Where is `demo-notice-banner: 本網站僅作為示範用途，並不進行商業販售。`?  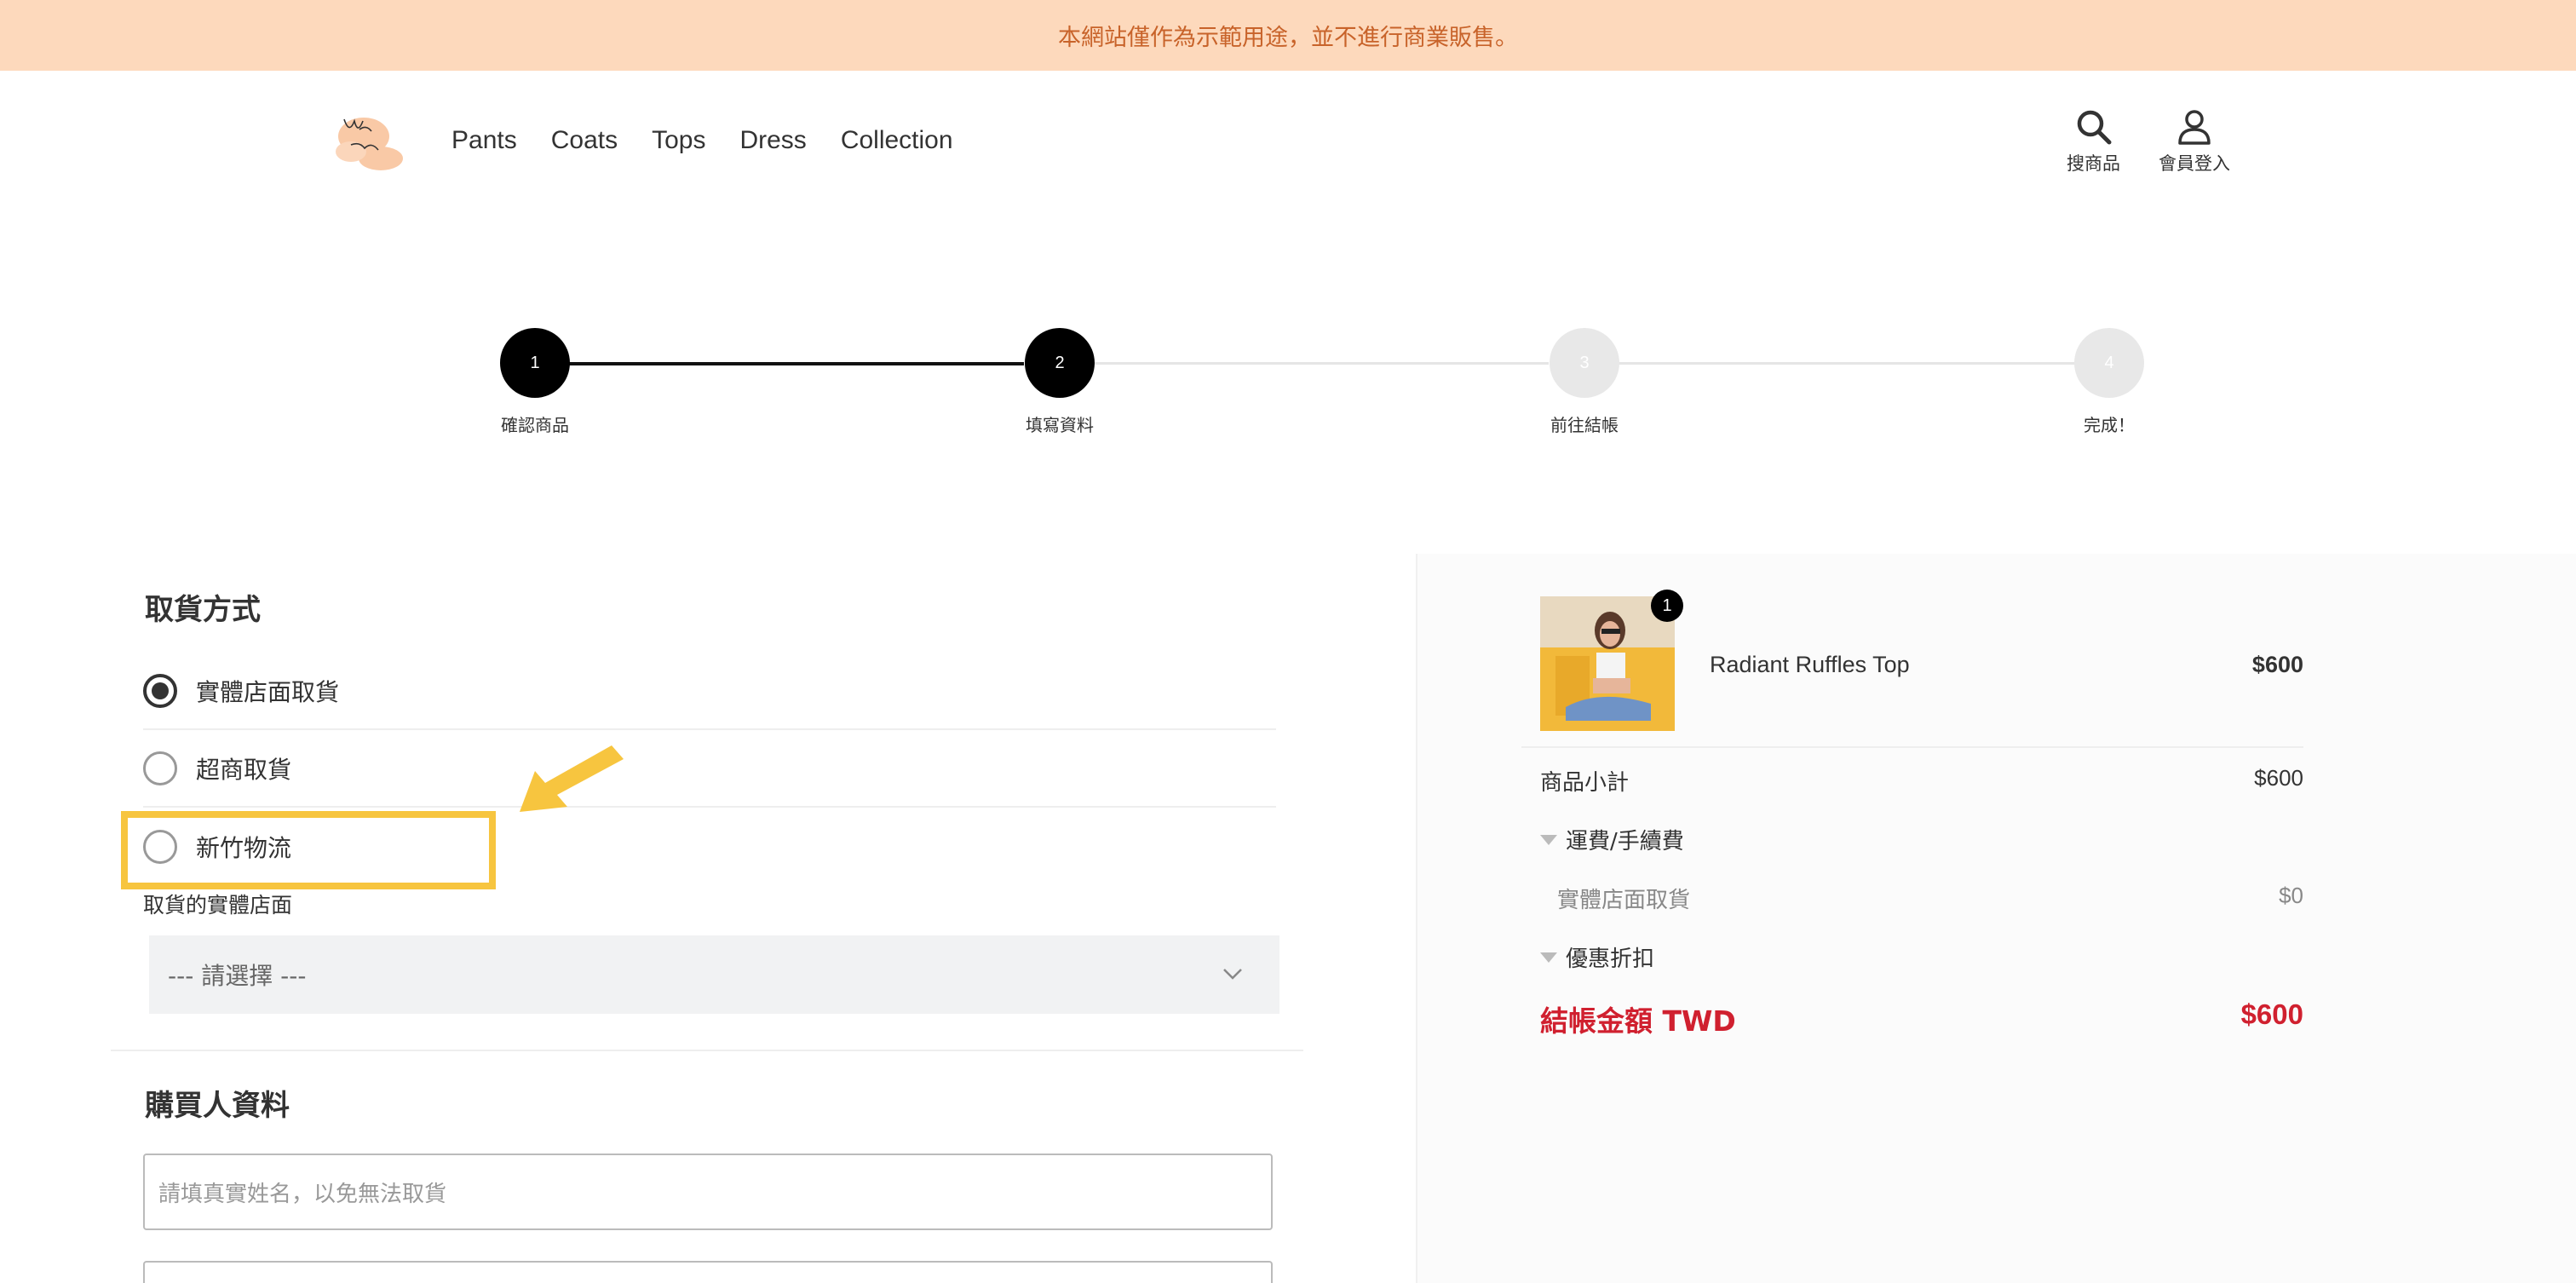
demo-notice-banner: 本網站僅作為示範用途，並不進行商業販售。 is located at coordinates (1288, 35).